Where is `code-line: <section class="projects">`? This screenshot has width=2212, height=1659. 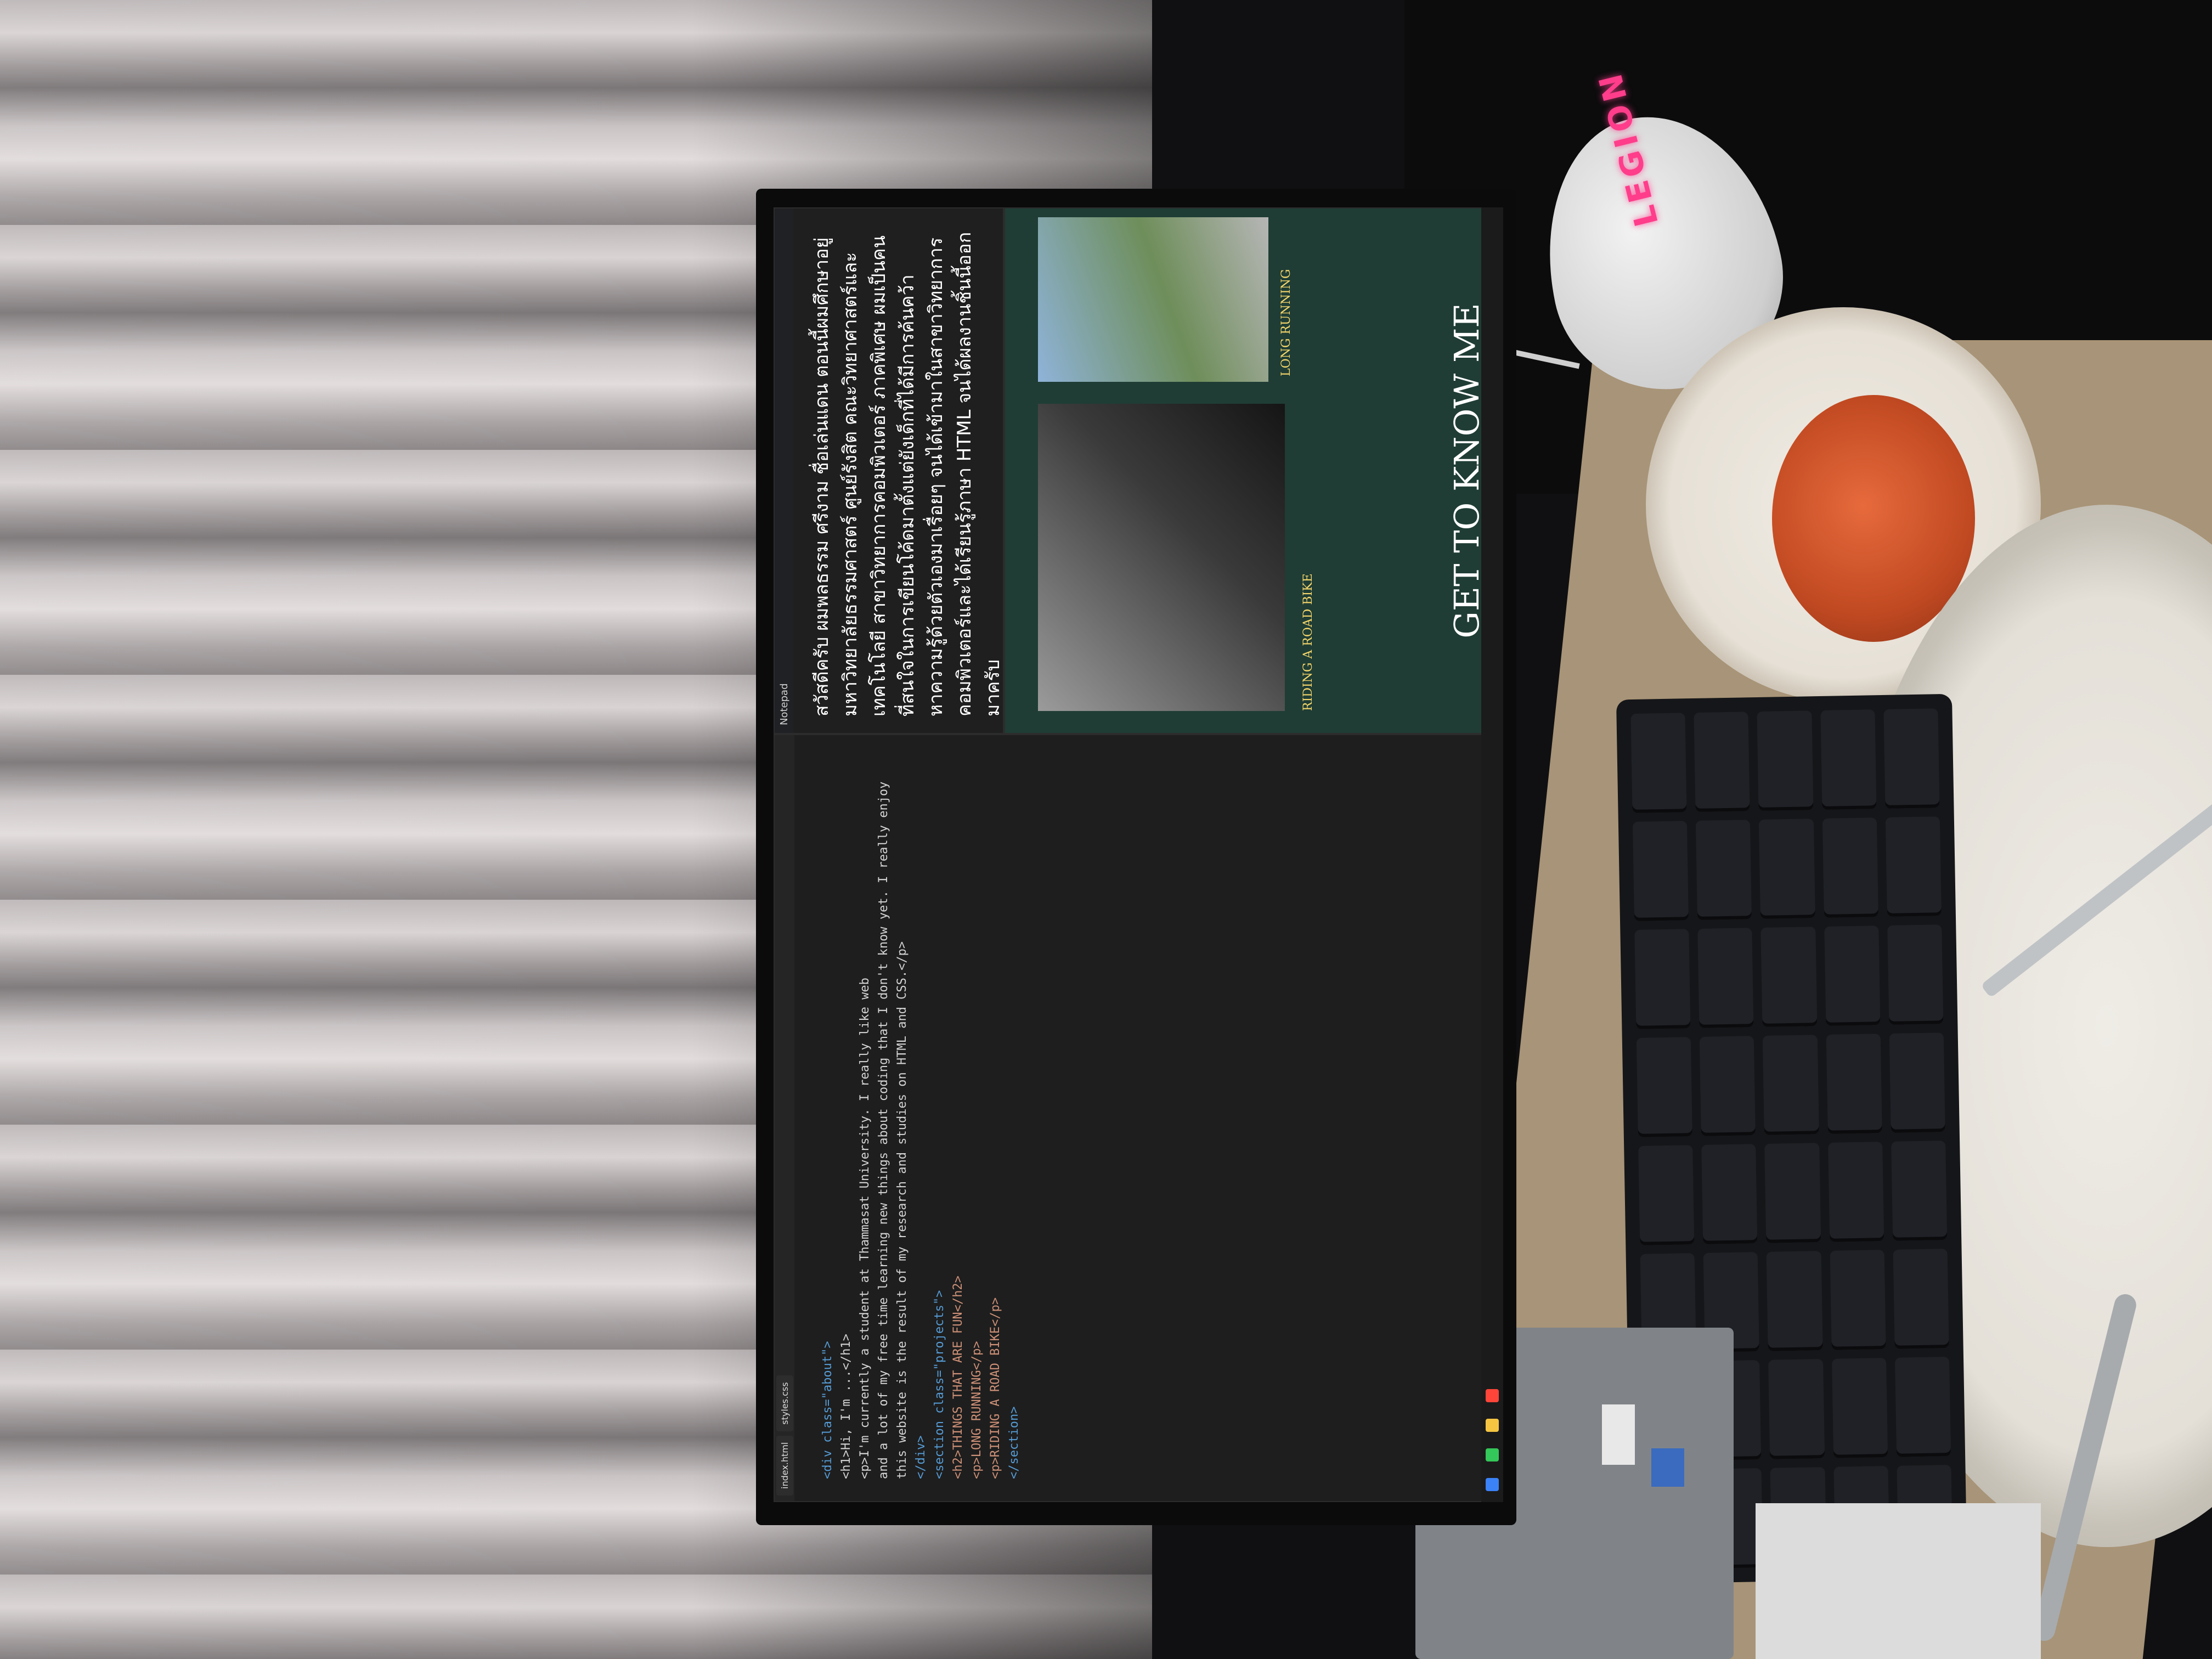
code-line: <section class="projects"> is located at coordinates (940, 1384).